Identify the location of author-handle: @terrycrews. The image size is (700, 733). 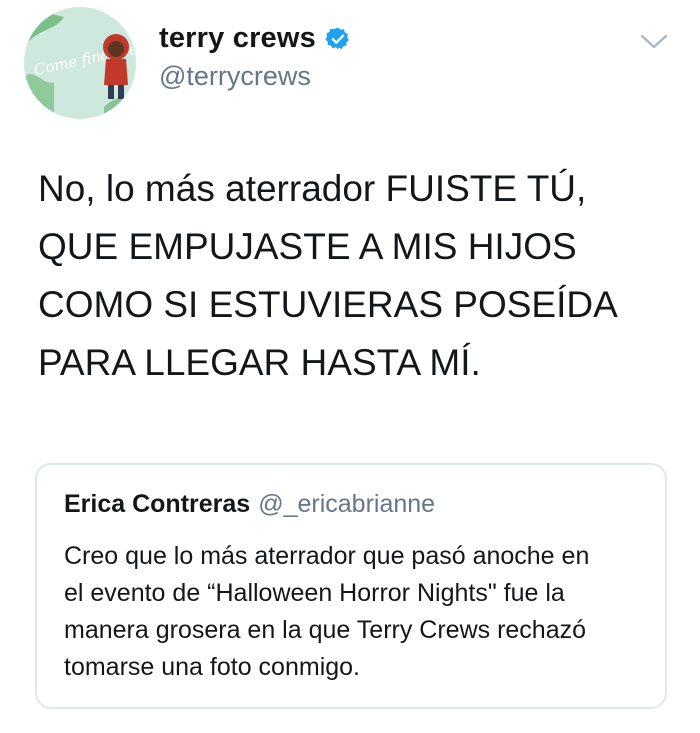
(235, 76).